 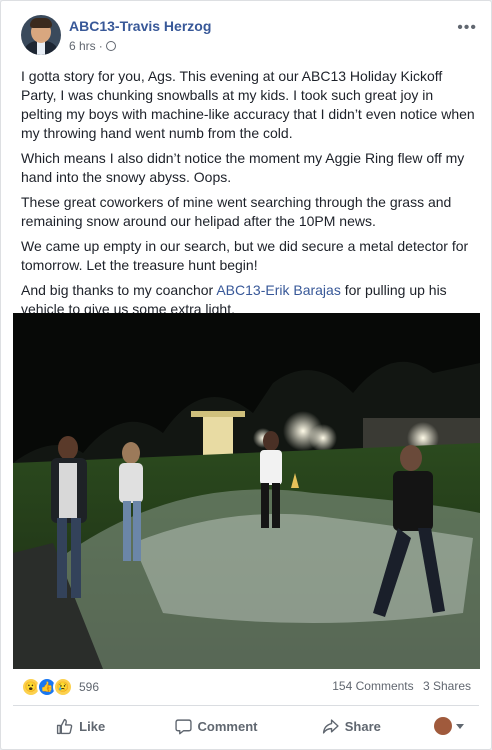 What do you see at coordinates (65, 726) in the screenshot?
I see `thumbs-up-icon` at bounding box center [65, 726].